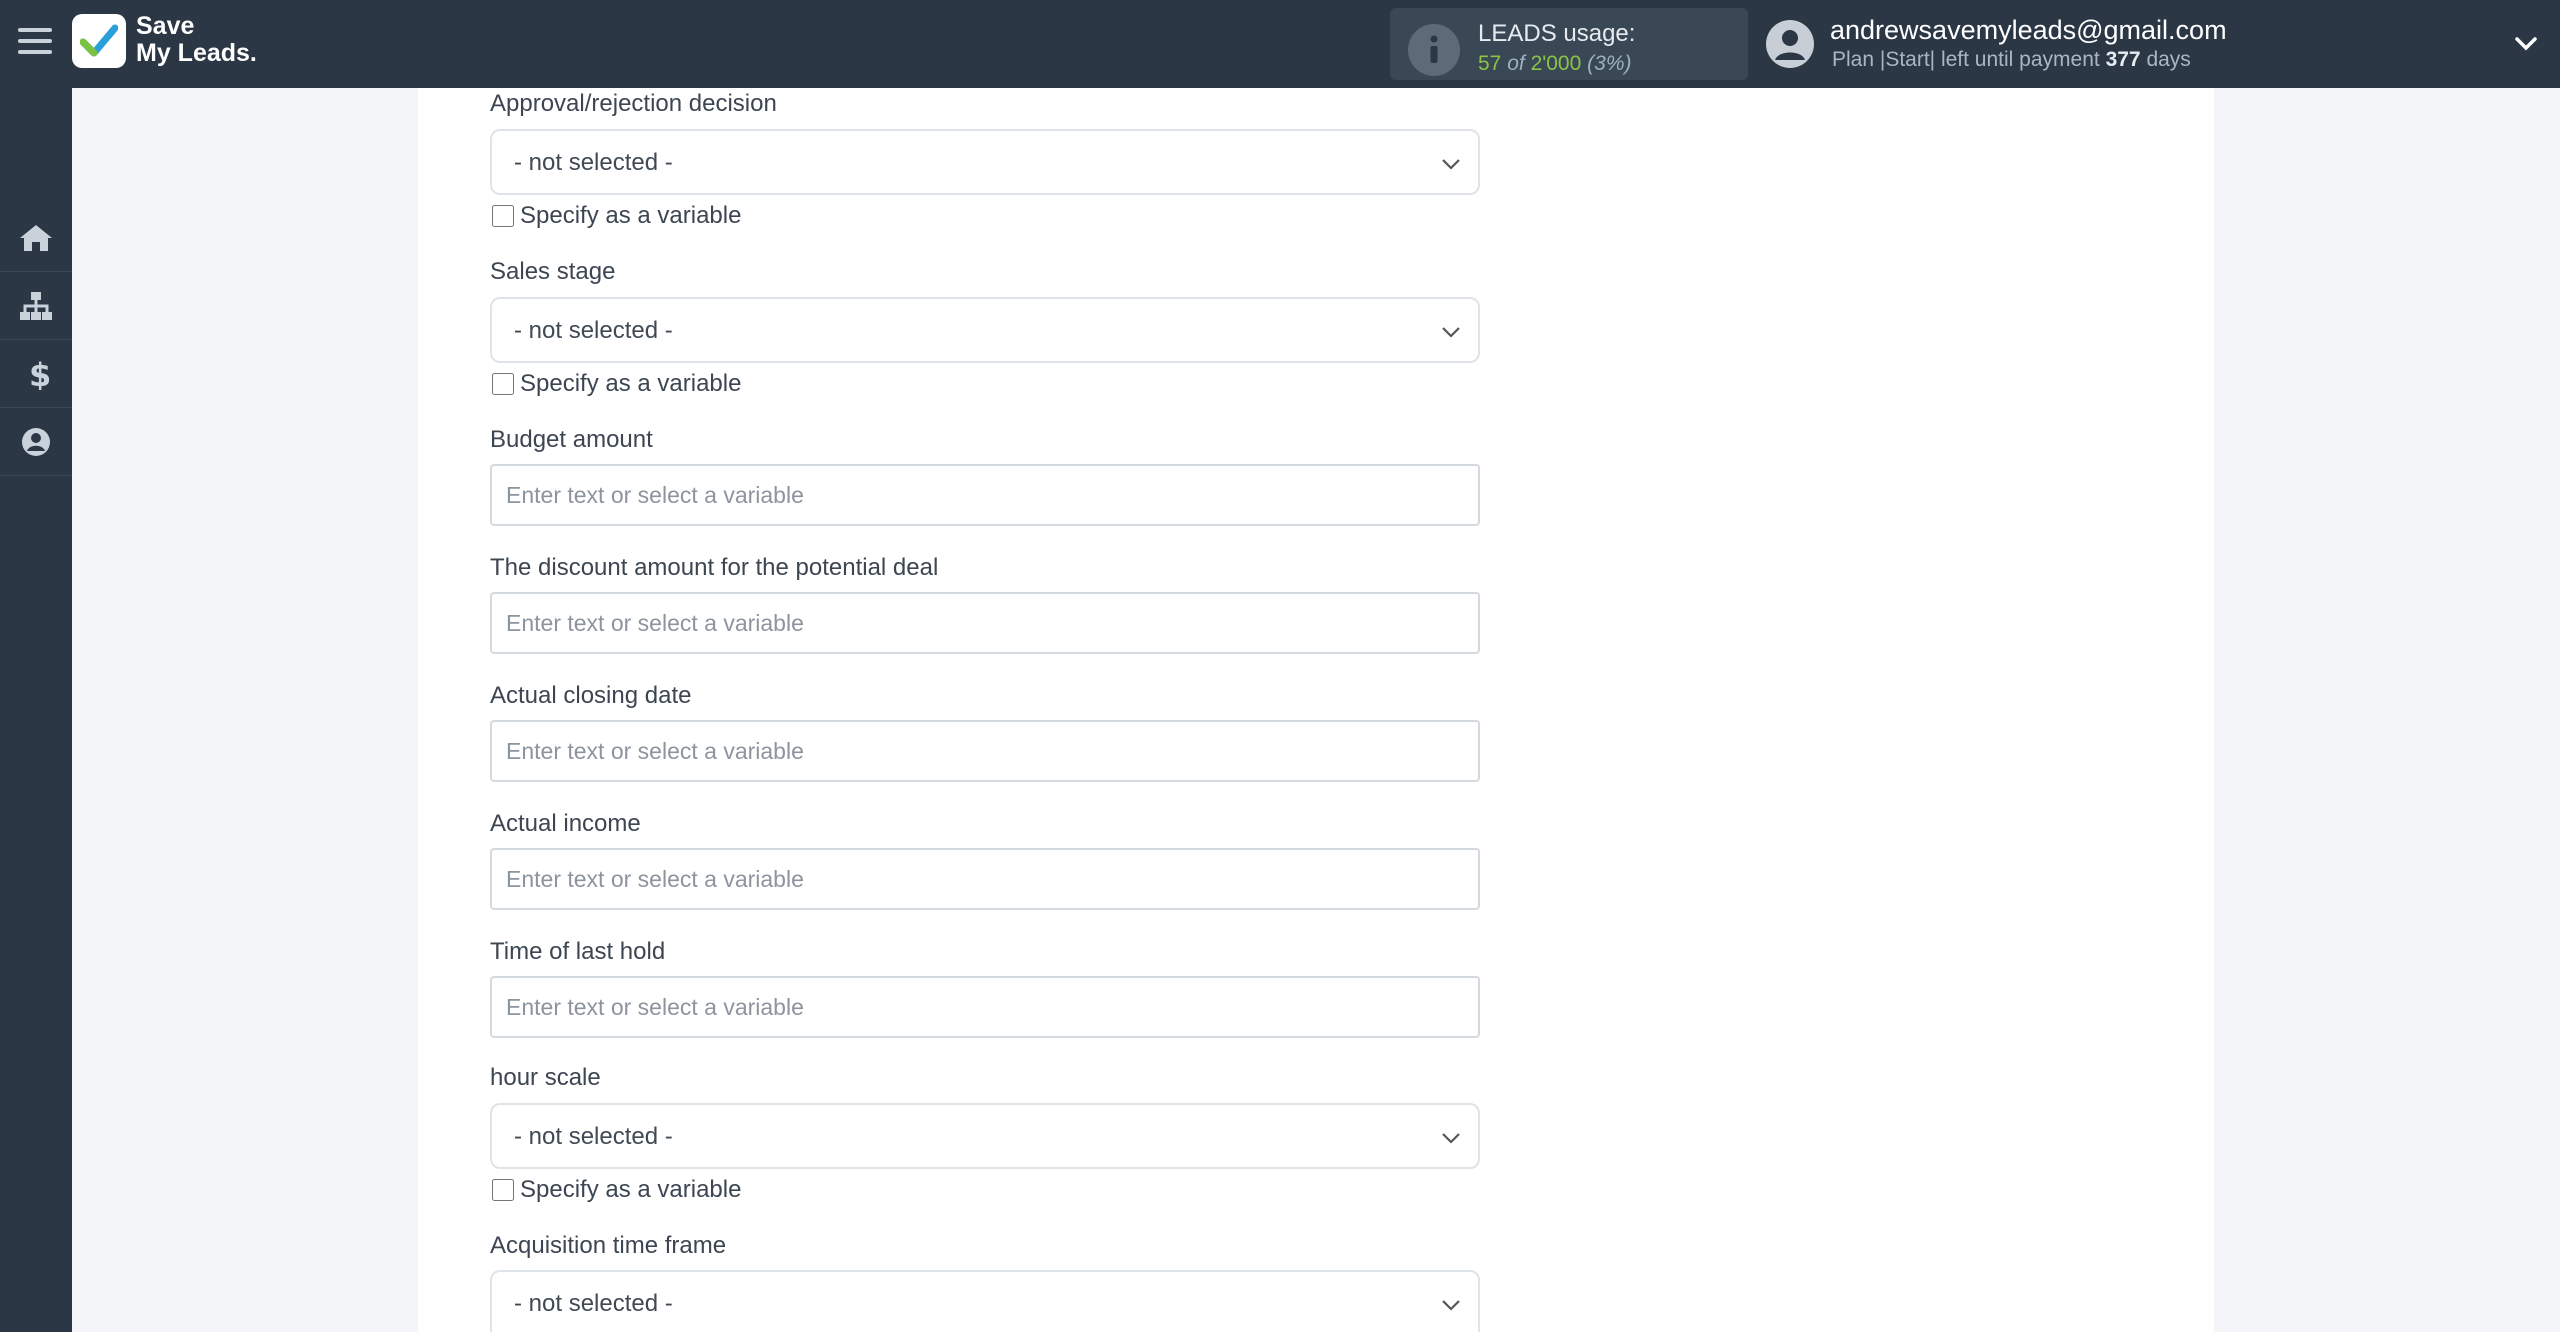 This screenshot has width=2560, height=1332. Describe the element at coordinates (593, 1303) in the screenshot. I see `acquisition-select-value: - not selected -` at that location.